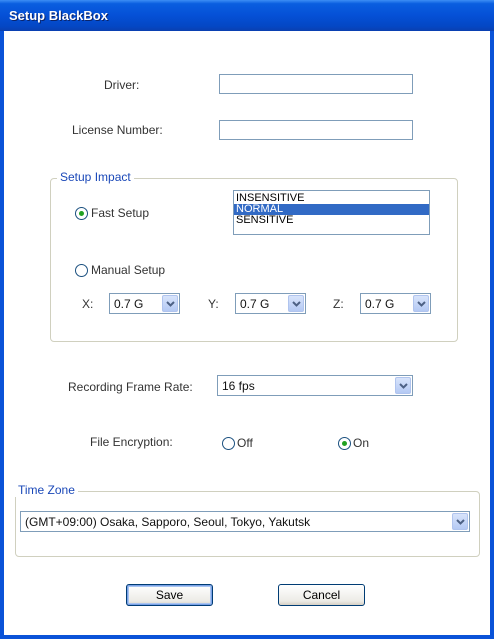 This screenshot has width=494, height=639. I want to click on axis-y-label: Y:, so click(213, 304).